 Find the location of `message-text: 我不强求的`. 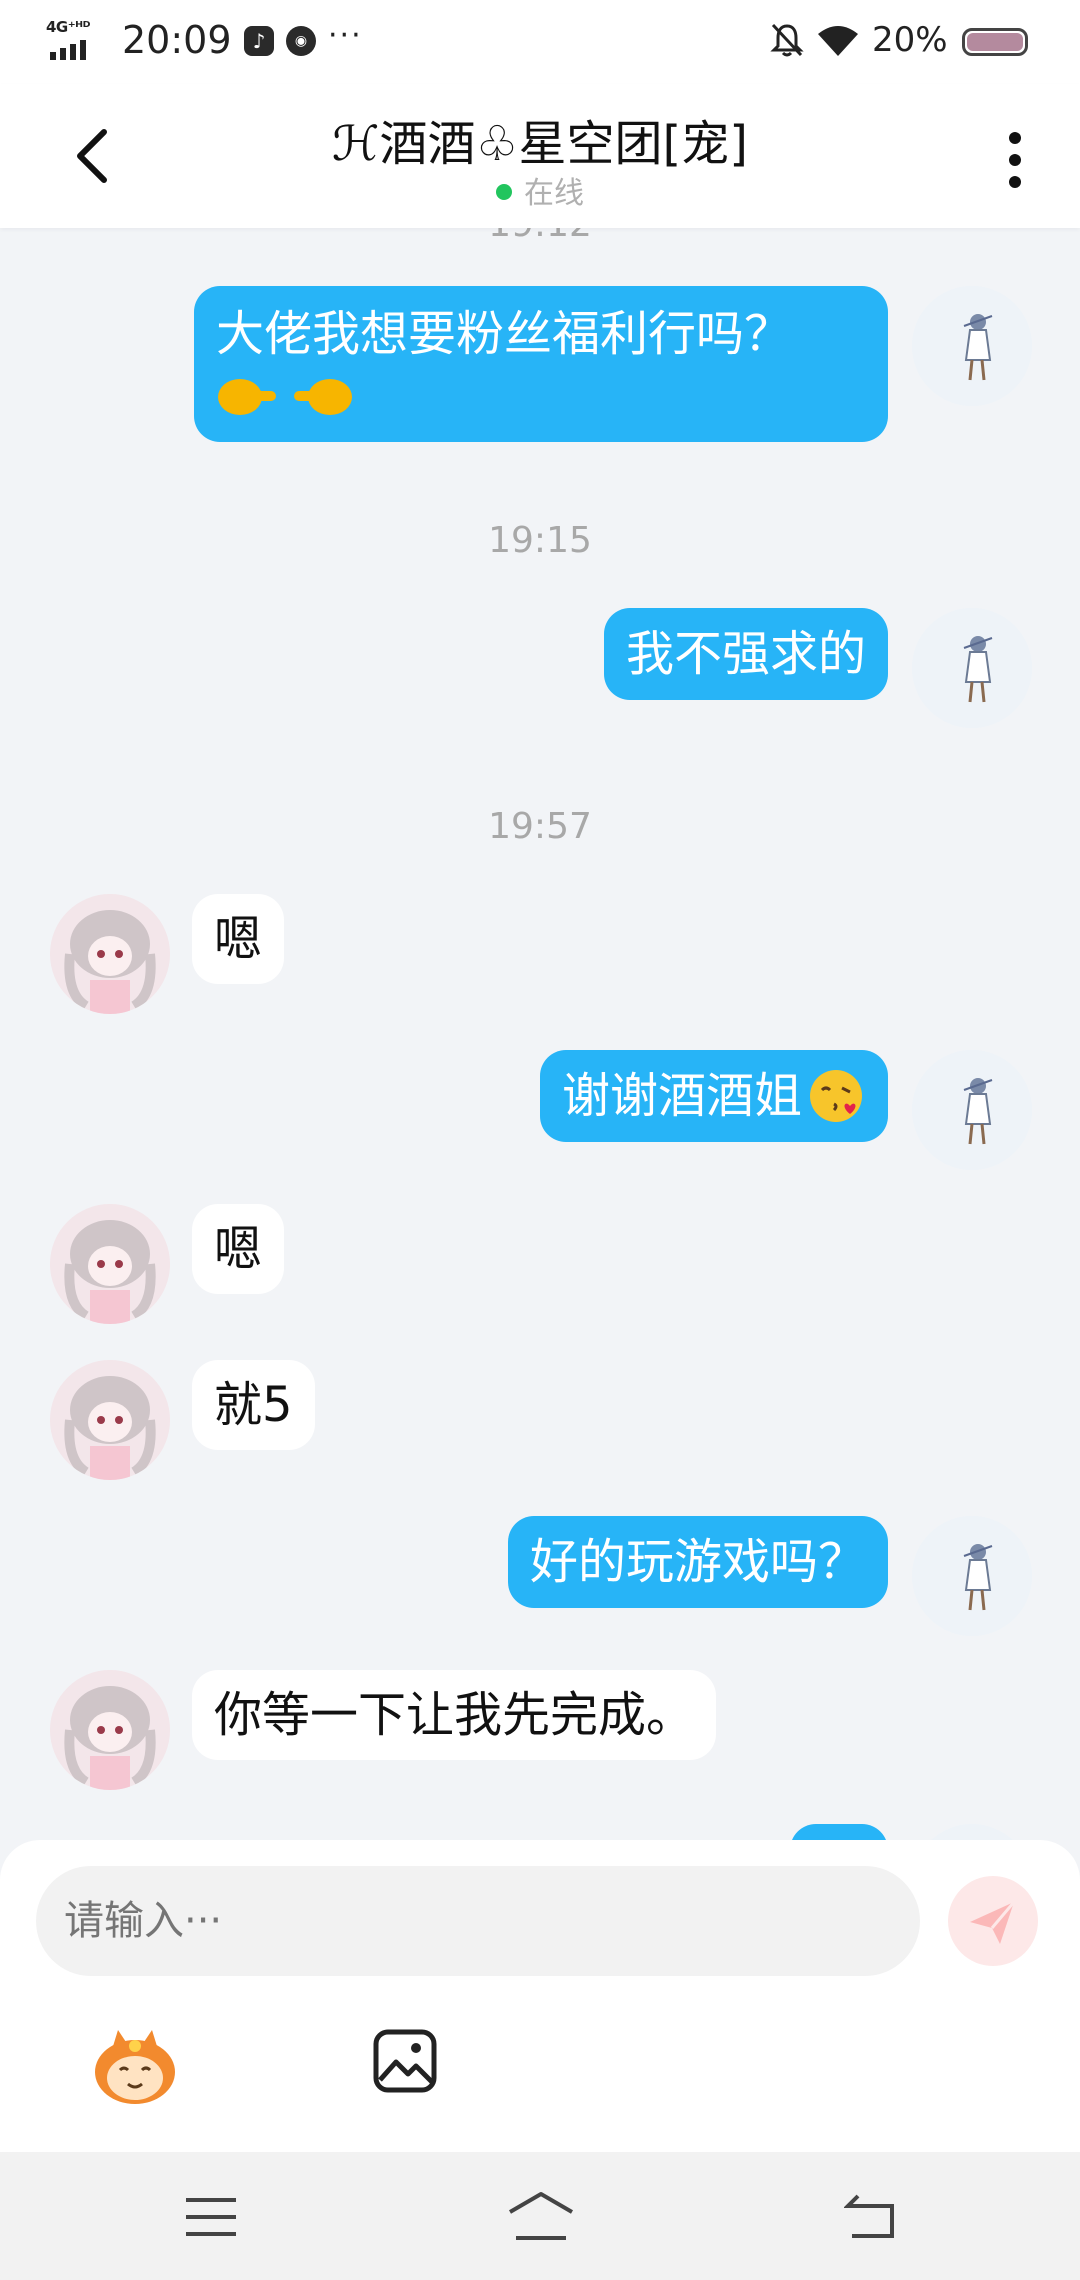

message-text: 我不强求的 is located at coordinates (745, 654).